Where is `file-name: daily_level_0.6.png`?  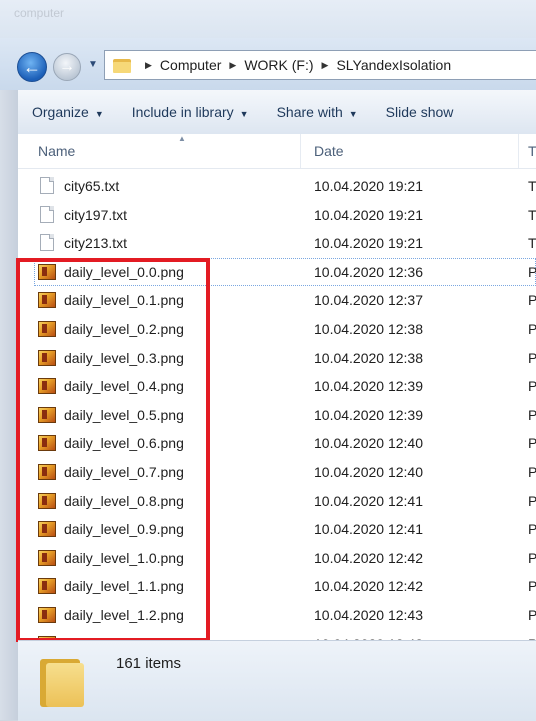
file-name: daily_level_0.6.png is located at coordinates (124, 443).